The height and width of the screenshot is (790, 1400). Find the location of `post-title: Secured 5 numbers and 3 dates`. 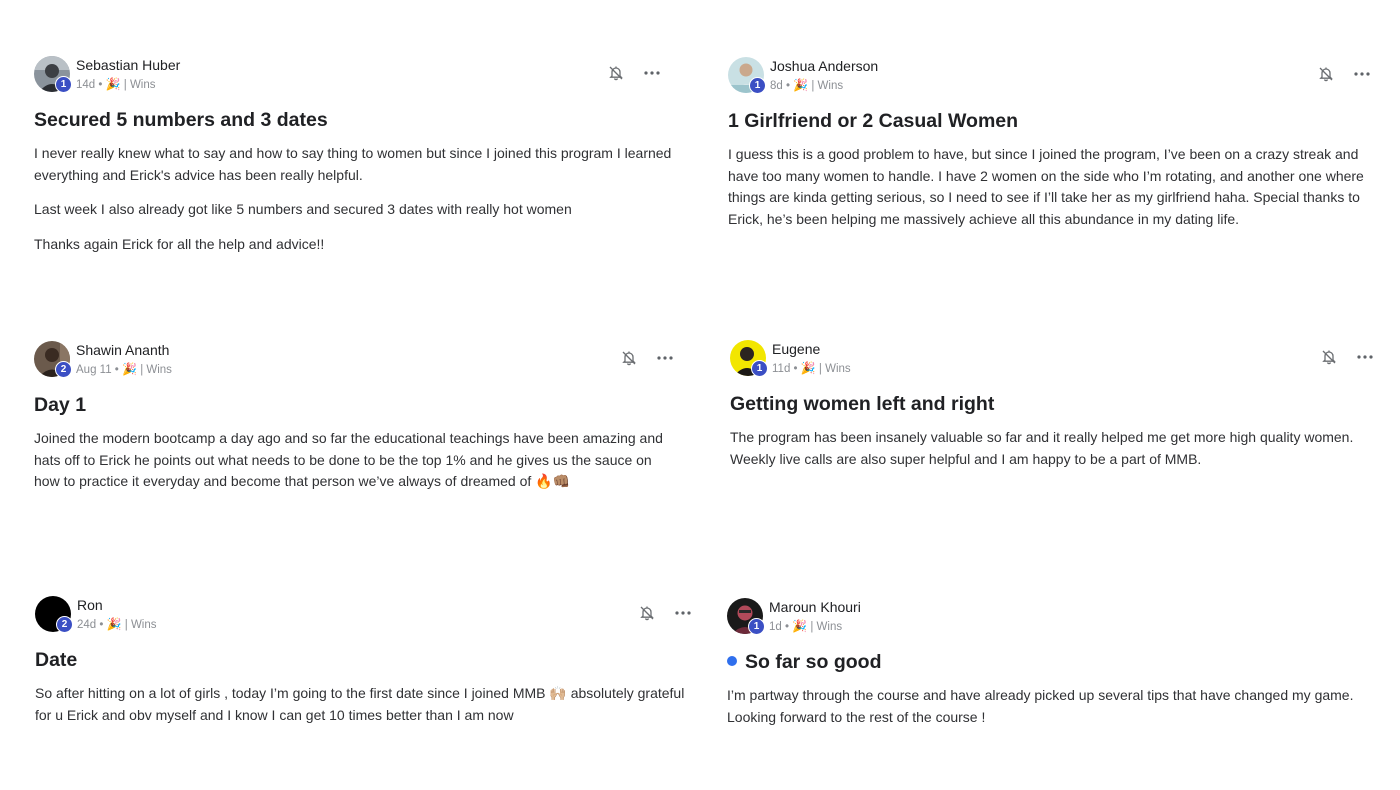

post-title: Secured 5 numbers and 3 dates is located at coordinates (354, 120).